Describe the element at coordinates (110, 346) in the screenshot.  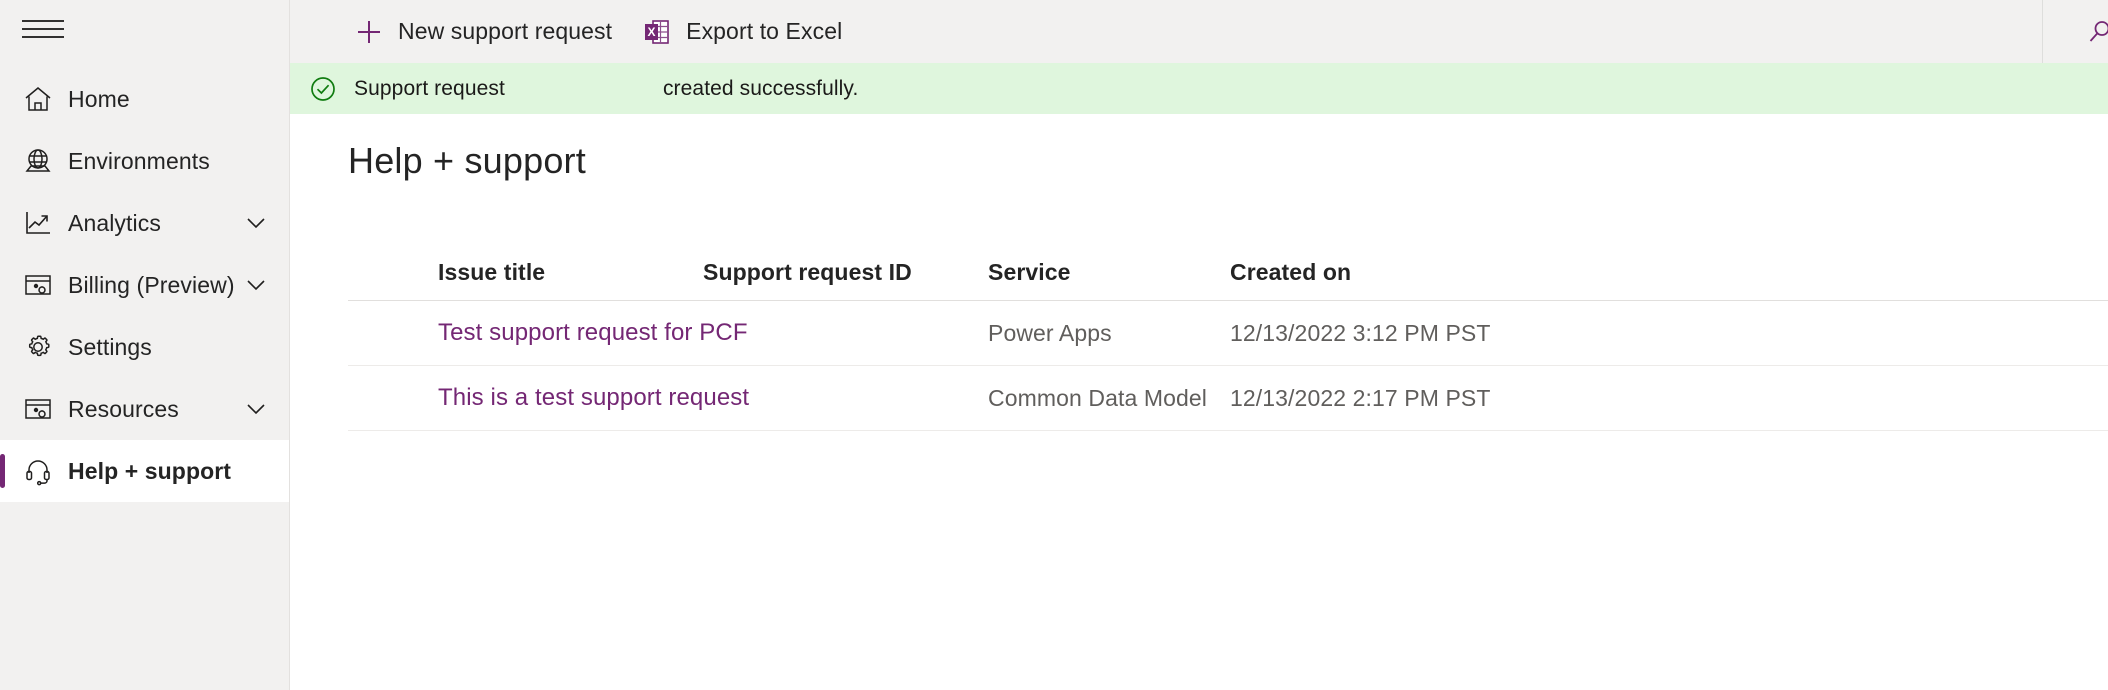
I see `sidebar-item-label: Settings` at that location.